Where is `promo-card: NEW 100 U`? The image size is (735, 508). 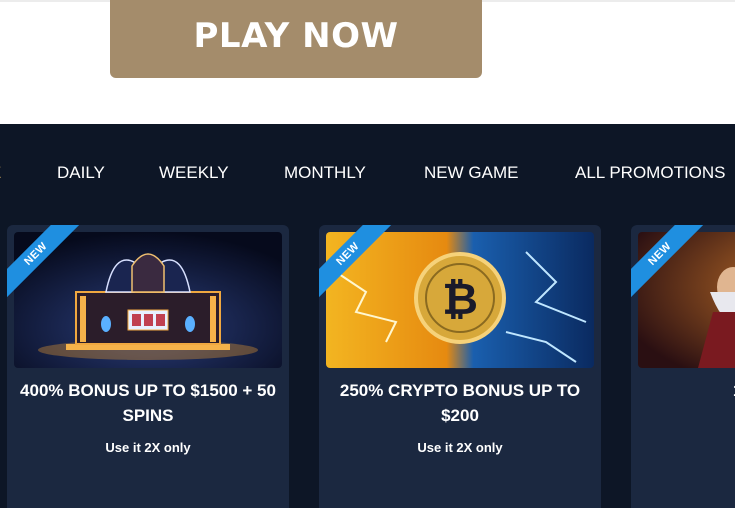 promo-card: NEW 100 U is located at coordinates (683, 366).